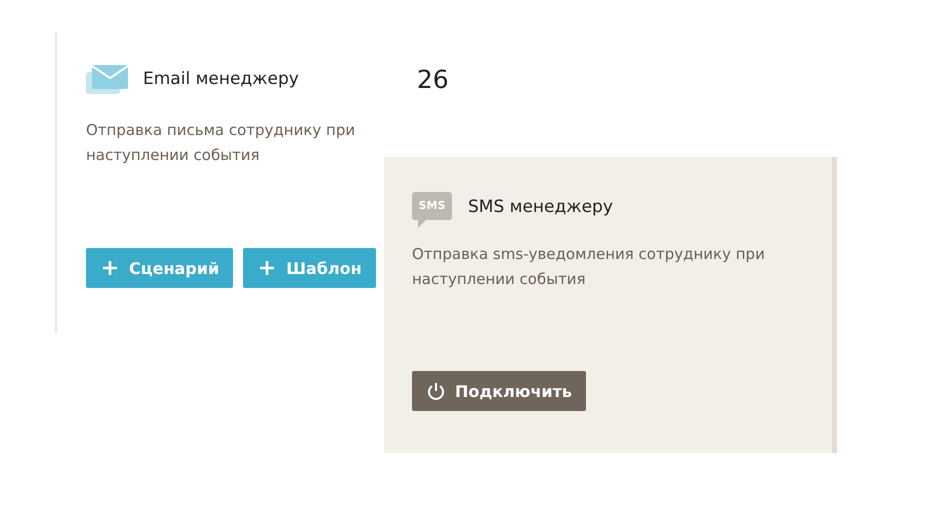  Describe the element at coordinates (540, 207) in the screenshot. I see `card-title: SMS менеджеру` at that location.